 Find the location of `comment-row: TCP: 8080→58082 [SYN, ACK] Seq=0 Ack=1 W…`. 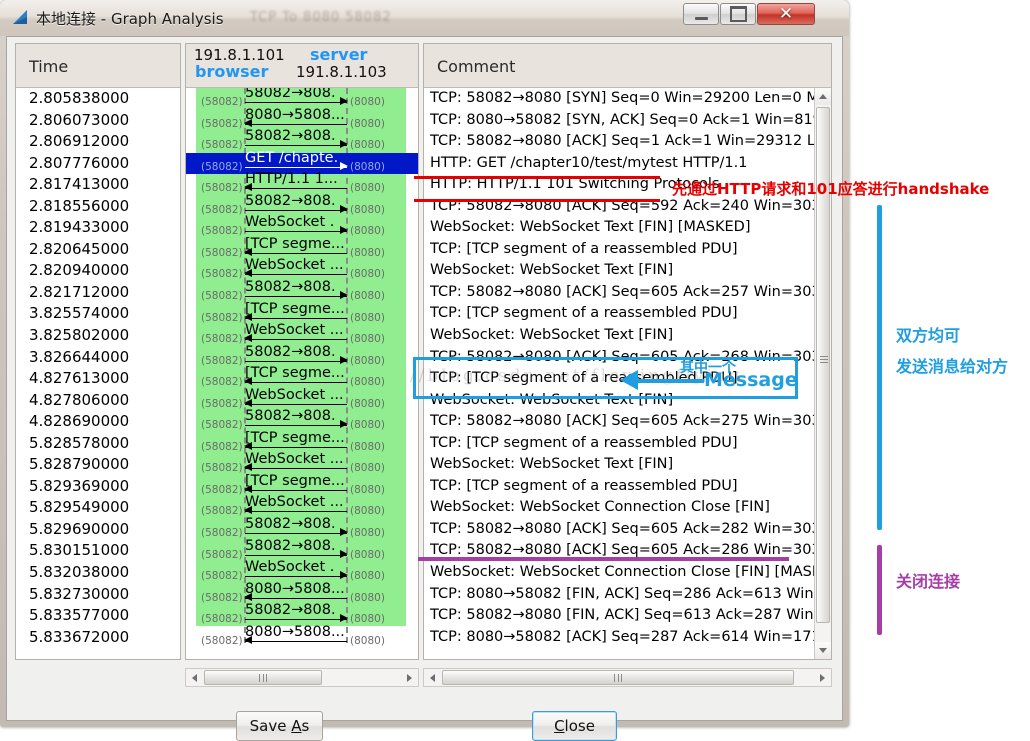

comment-row: TCP: 8080→58082 [SYN, ACK] Seq=0 Ack=1 W… is located at coordinates (619, 121).